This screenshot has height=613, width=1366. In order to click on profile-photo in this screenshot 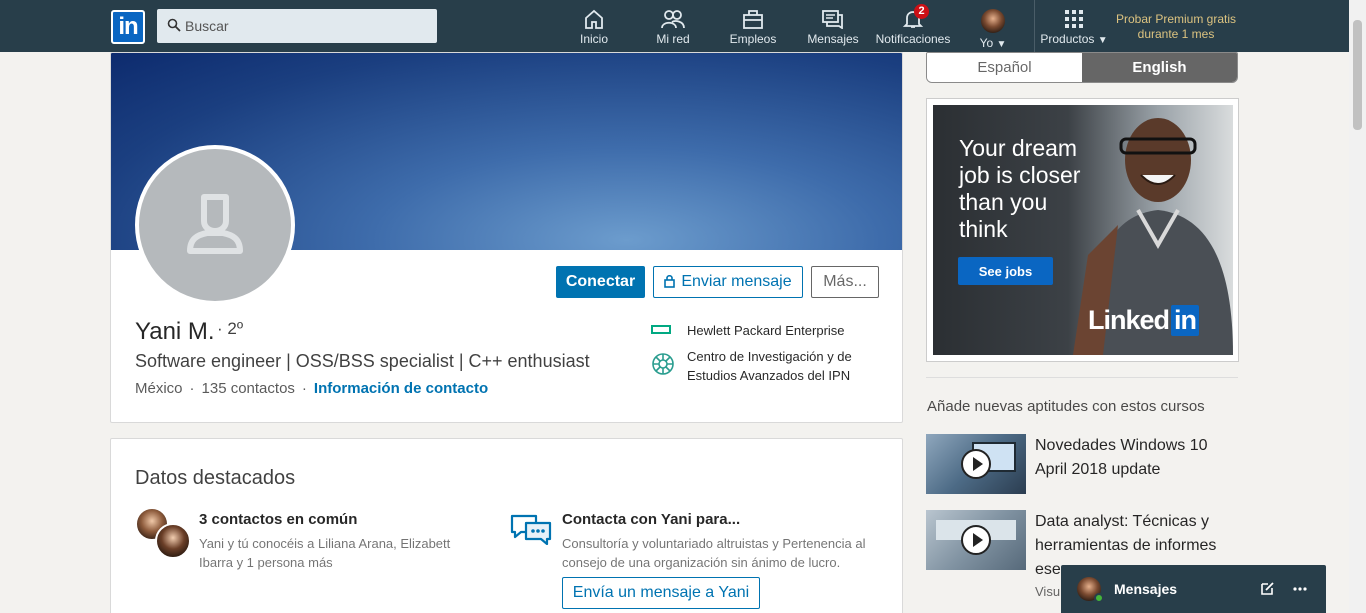, I will do `click(215, 225)`.